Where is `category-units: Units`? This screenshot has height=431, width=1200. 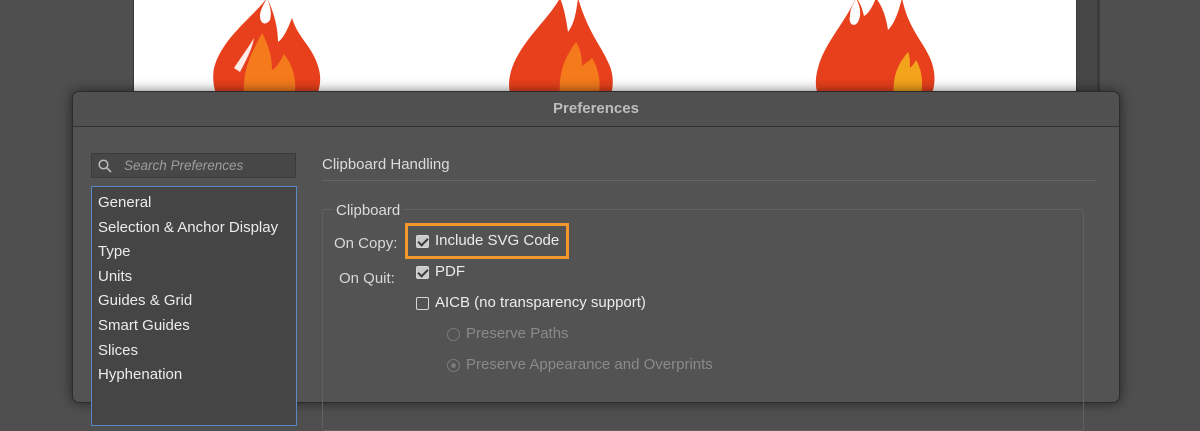
category-units: Units is located at coordinates (194, 277).